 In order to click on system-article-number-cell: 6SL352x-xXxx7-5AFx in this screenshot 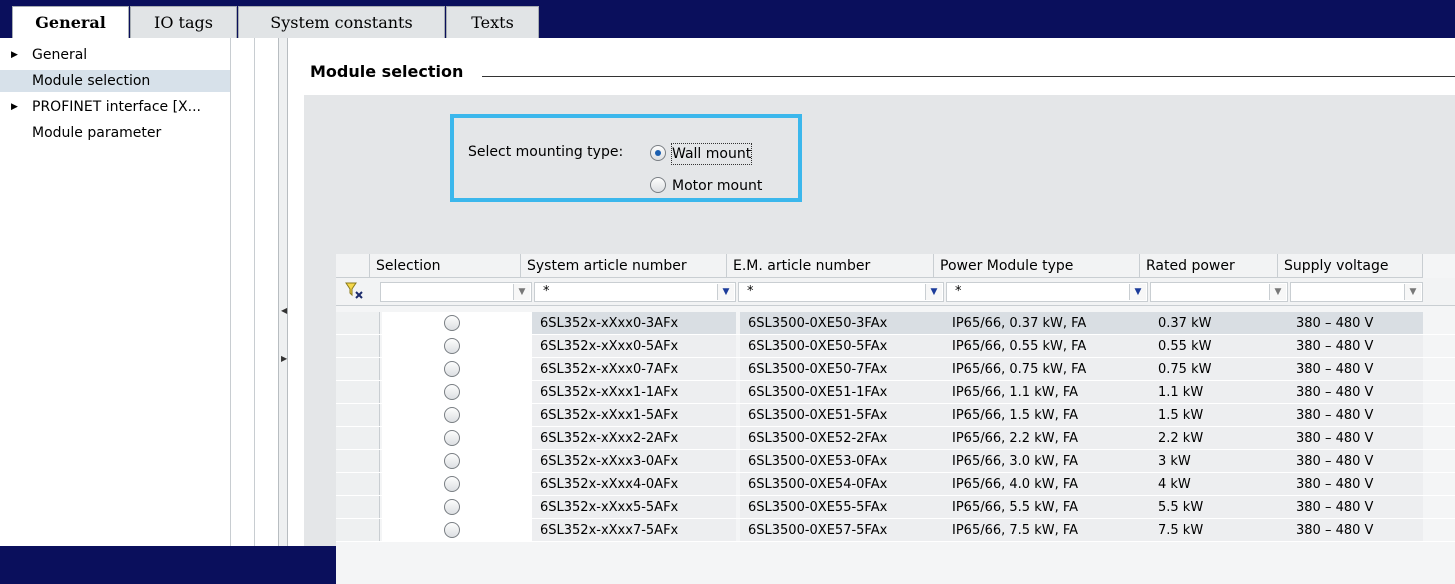, I will do `click(634, 530)`.